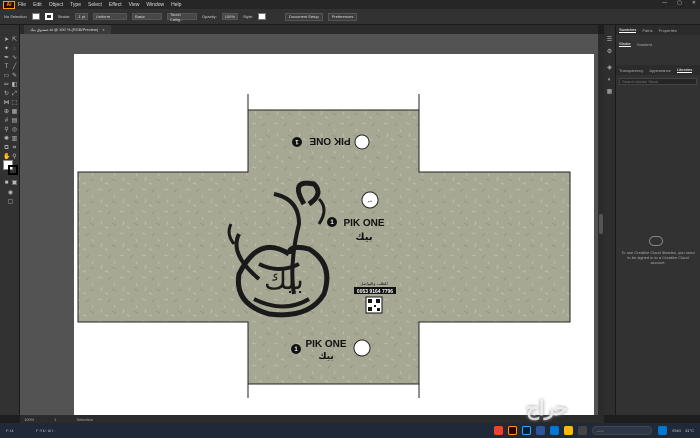 The width and height of the screenshot is (700, 438). What do you see at coordinates (6, 40) in the screenshot?
I see `selection-tool-icon: ➤` at bounding box center [6, 40].